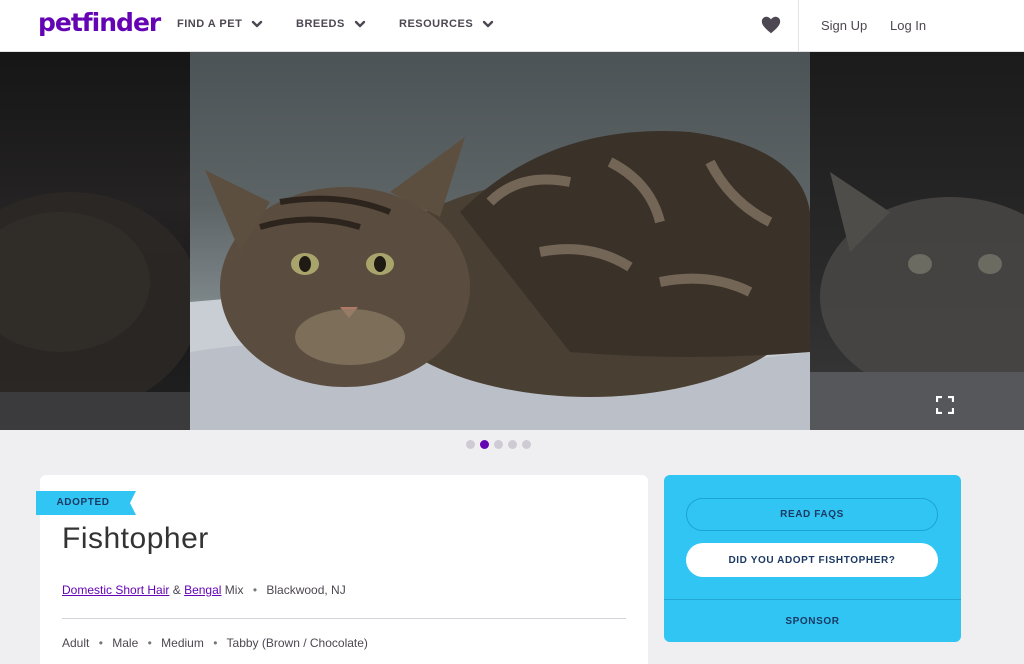 The height and width of the screenshot is (664, 1024). Describe the element at coordinates (135, 538) in the screenshot. I see `pet-name: Fishtopher` at that location.